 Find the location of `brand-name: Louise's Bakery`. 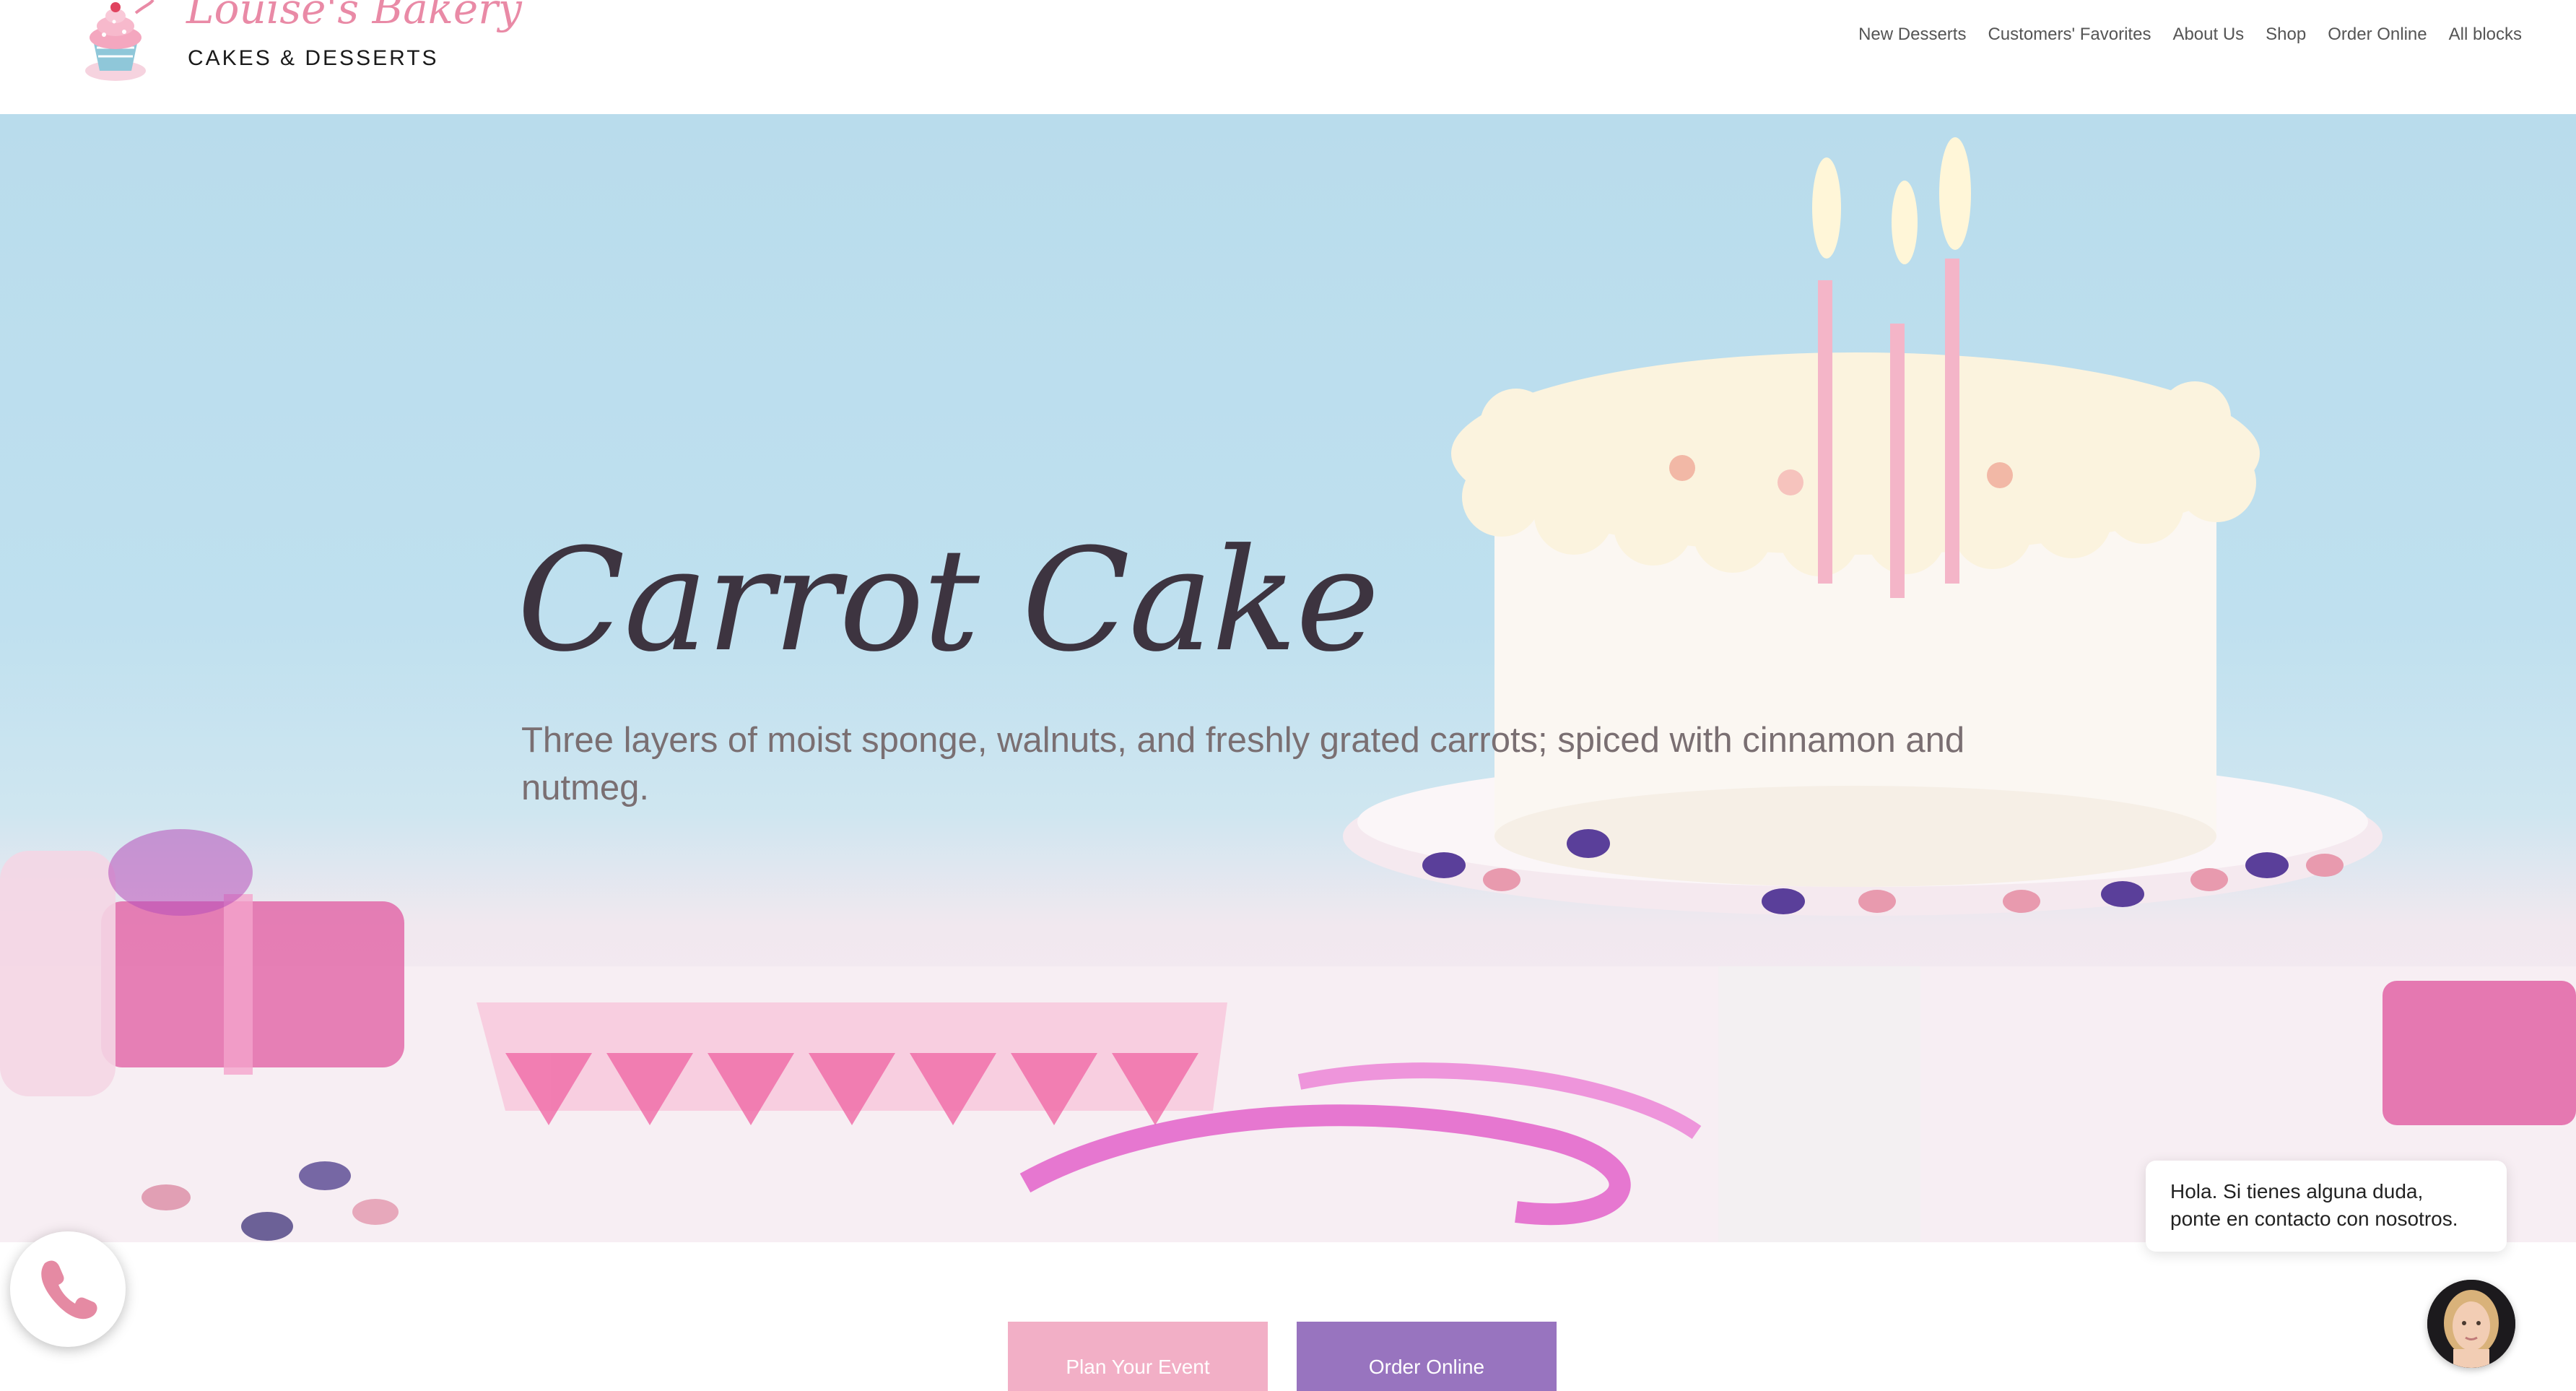

brand-name: Louise's Bakery is located at coordinates (354, 16).